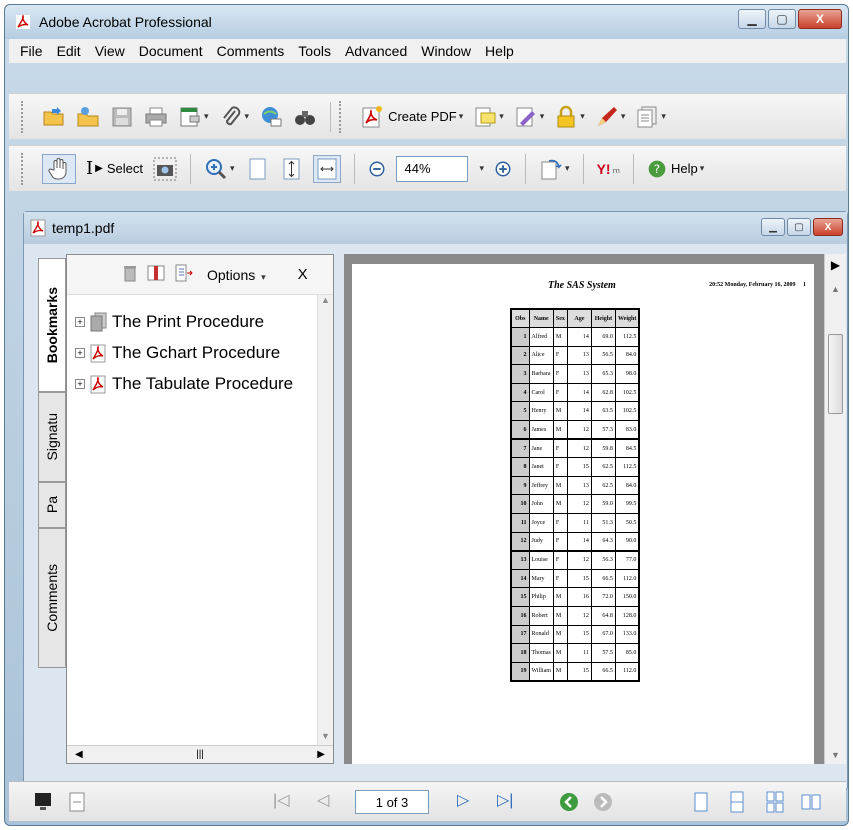  I want to click on continuous-facing-icon, so click(775, 802).